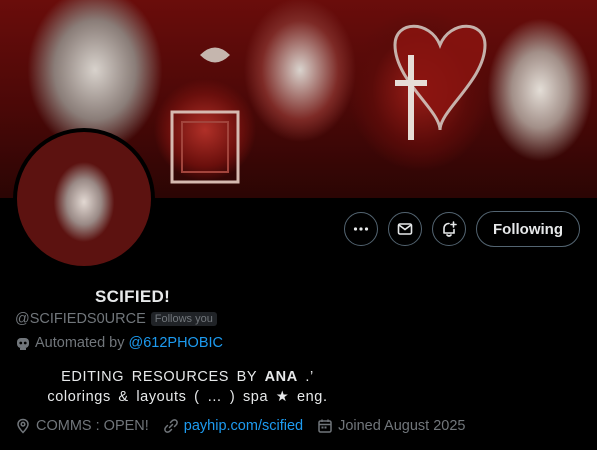 Image resolution: width=597 pixels, height=450 pixels. I want to click on more-icon, so click(361, 229).